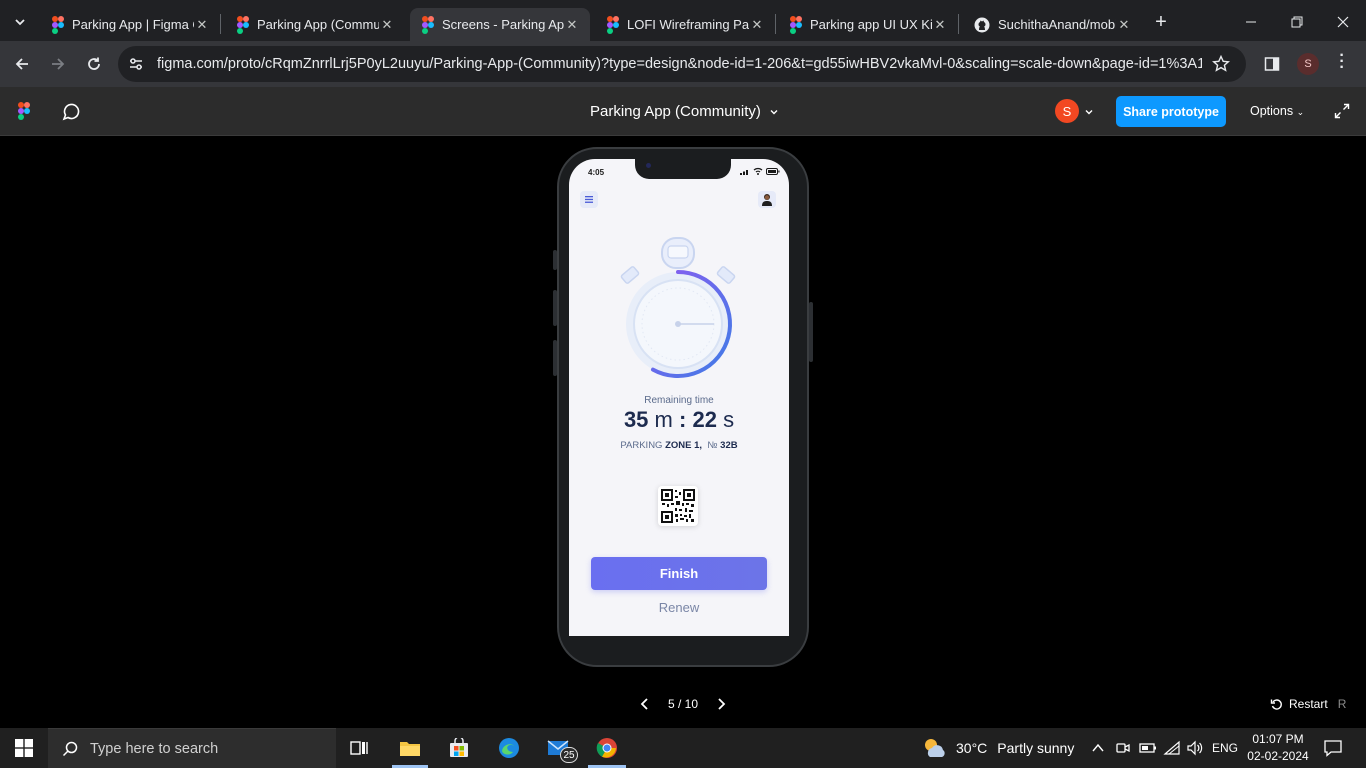 The image size is (1366, 768). I want to click on tab-parking-app-figma: Parking App | Figma C ✕, so click(130, 24).